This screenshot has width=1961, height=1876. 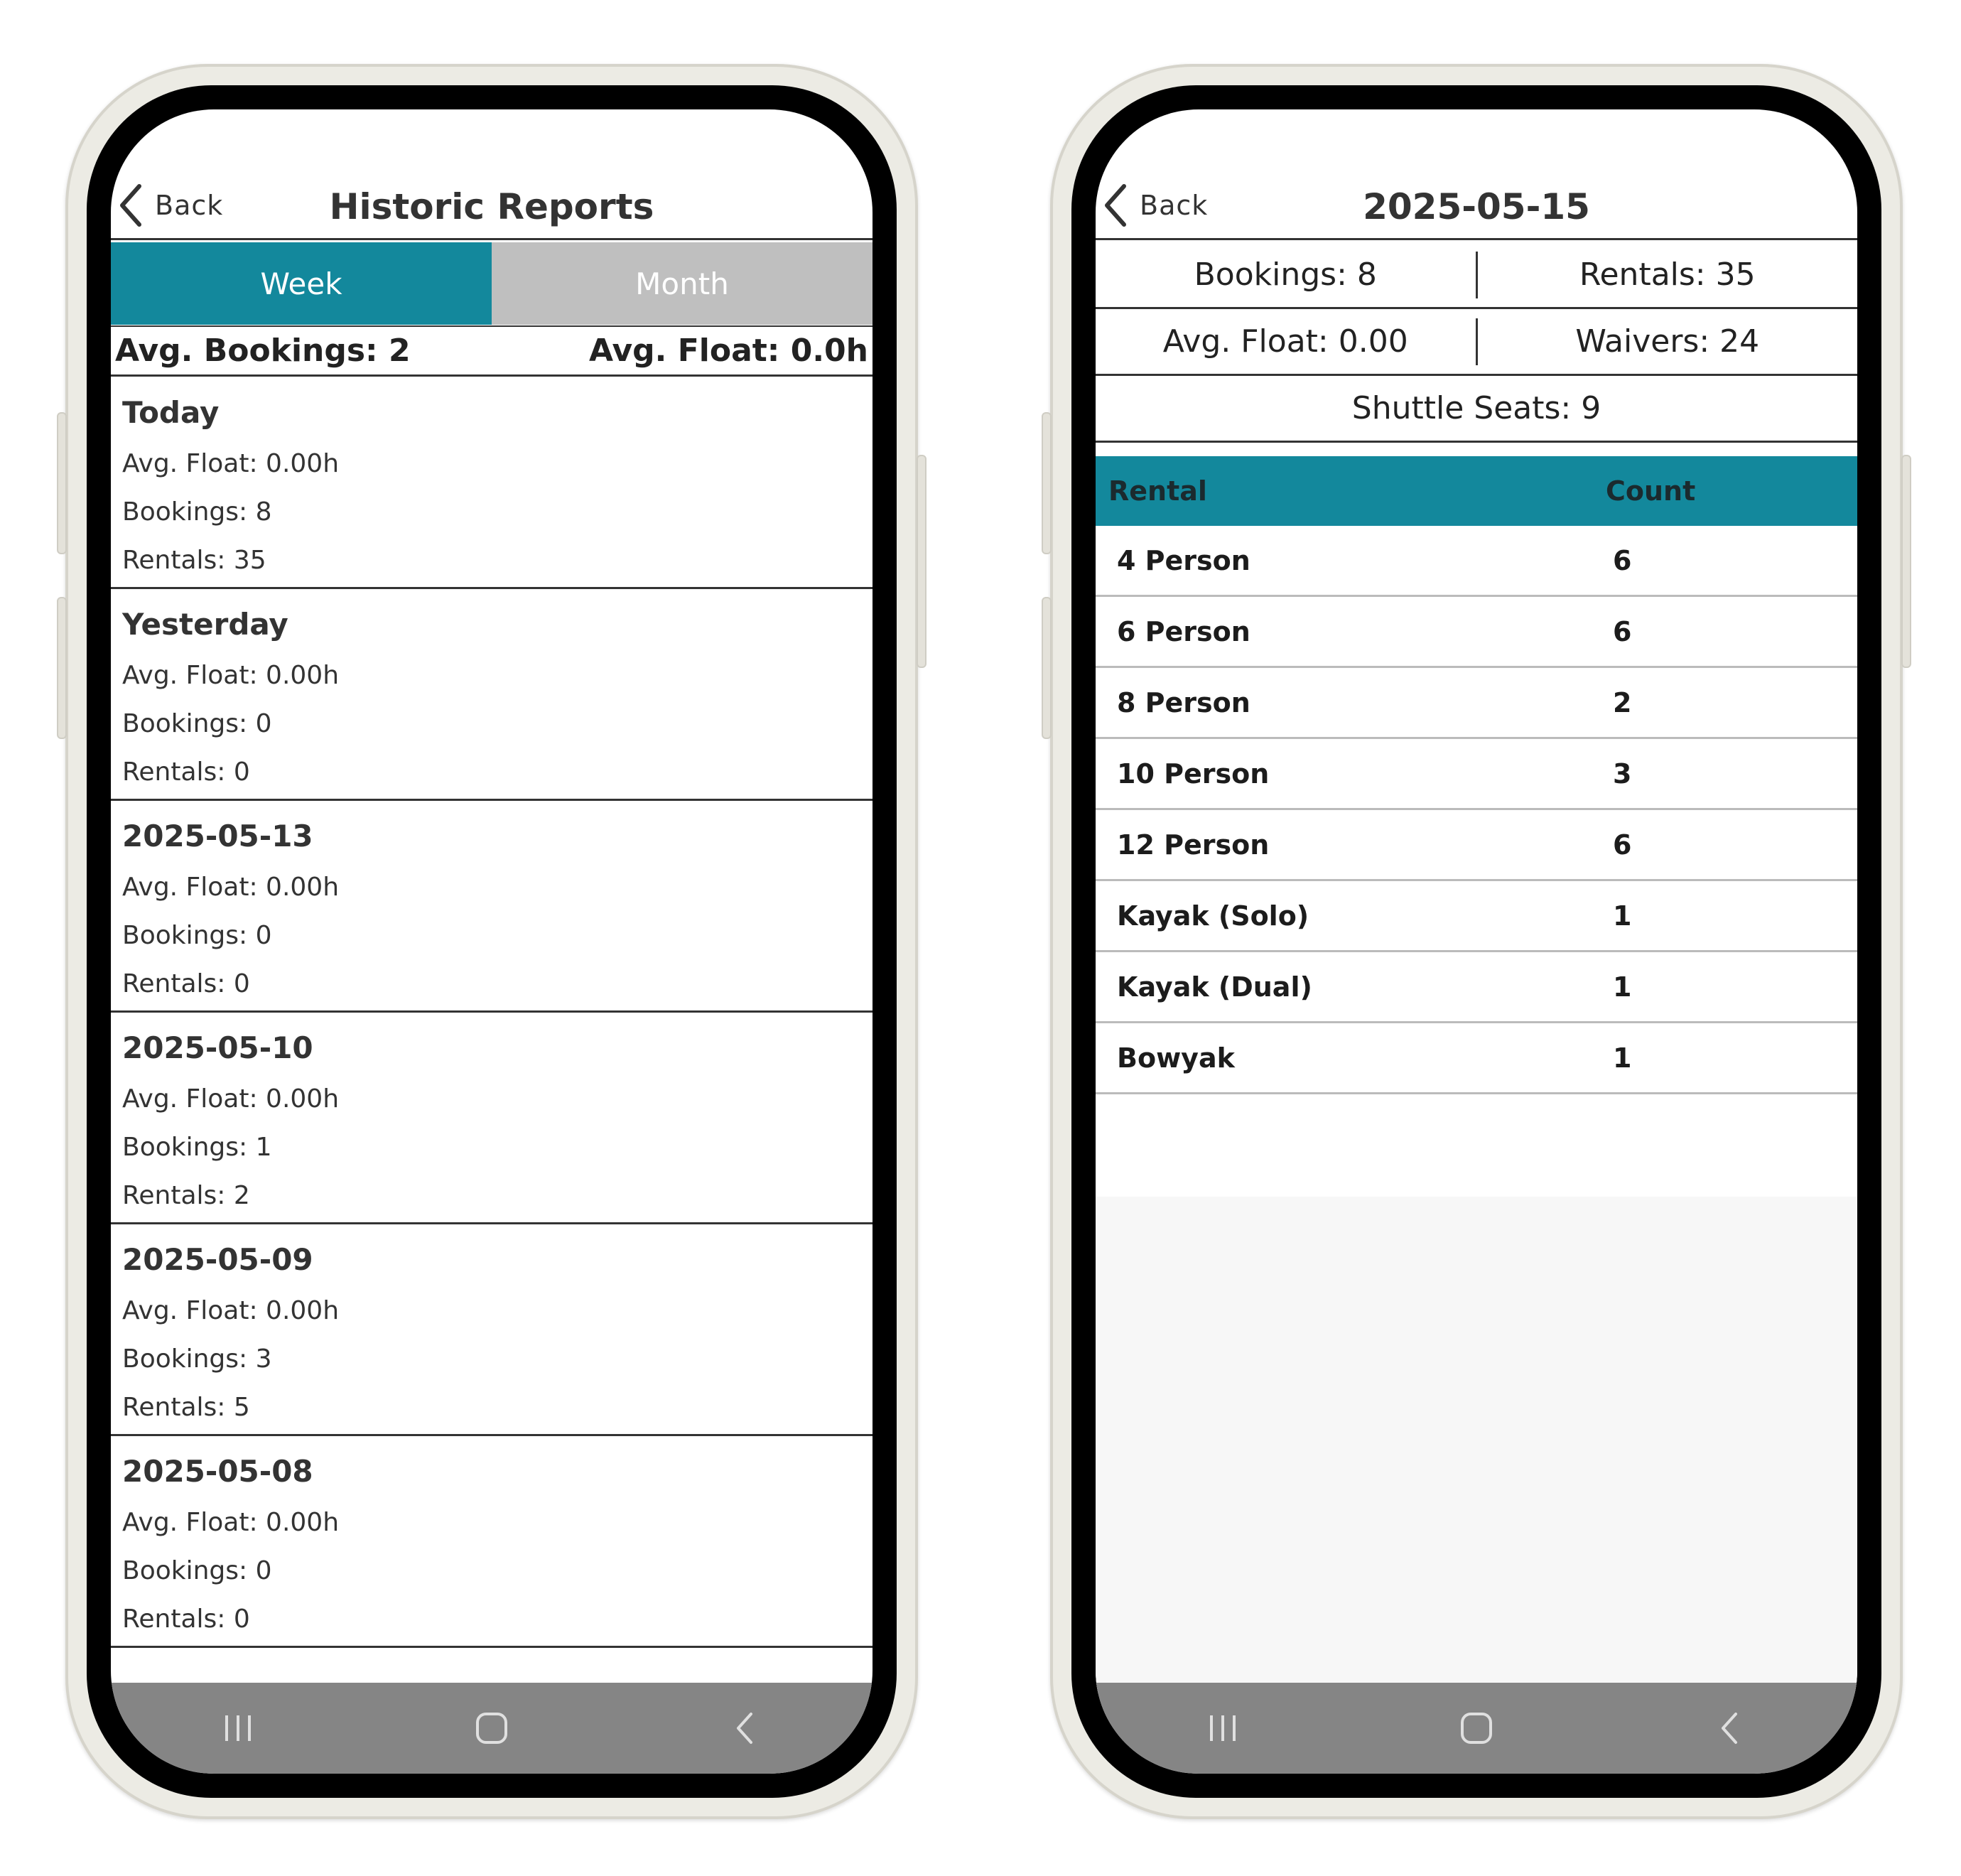 What do you see at coordinates (1477, 703) in the screenshot?
I see `table-row: 8 Person 2` at bounding box center [1477, 703].